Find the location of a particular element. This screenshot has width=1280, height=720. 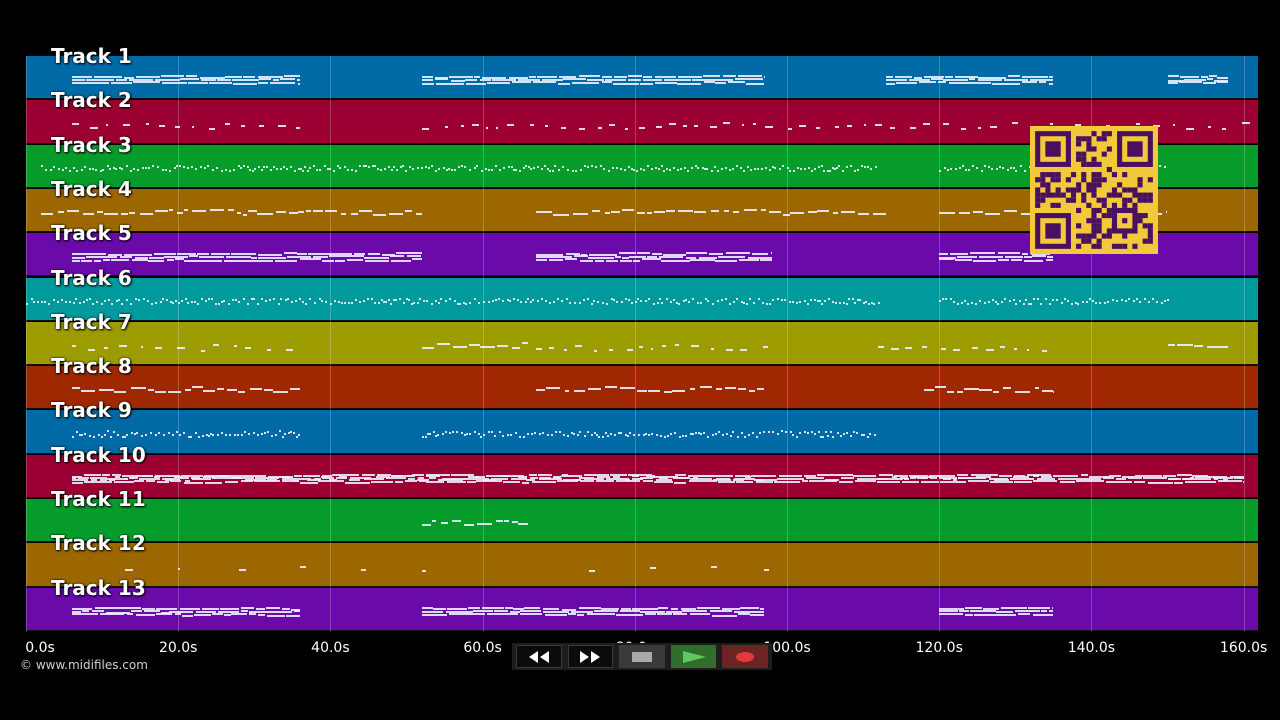

stop-button is located at coordinates (642, 656).